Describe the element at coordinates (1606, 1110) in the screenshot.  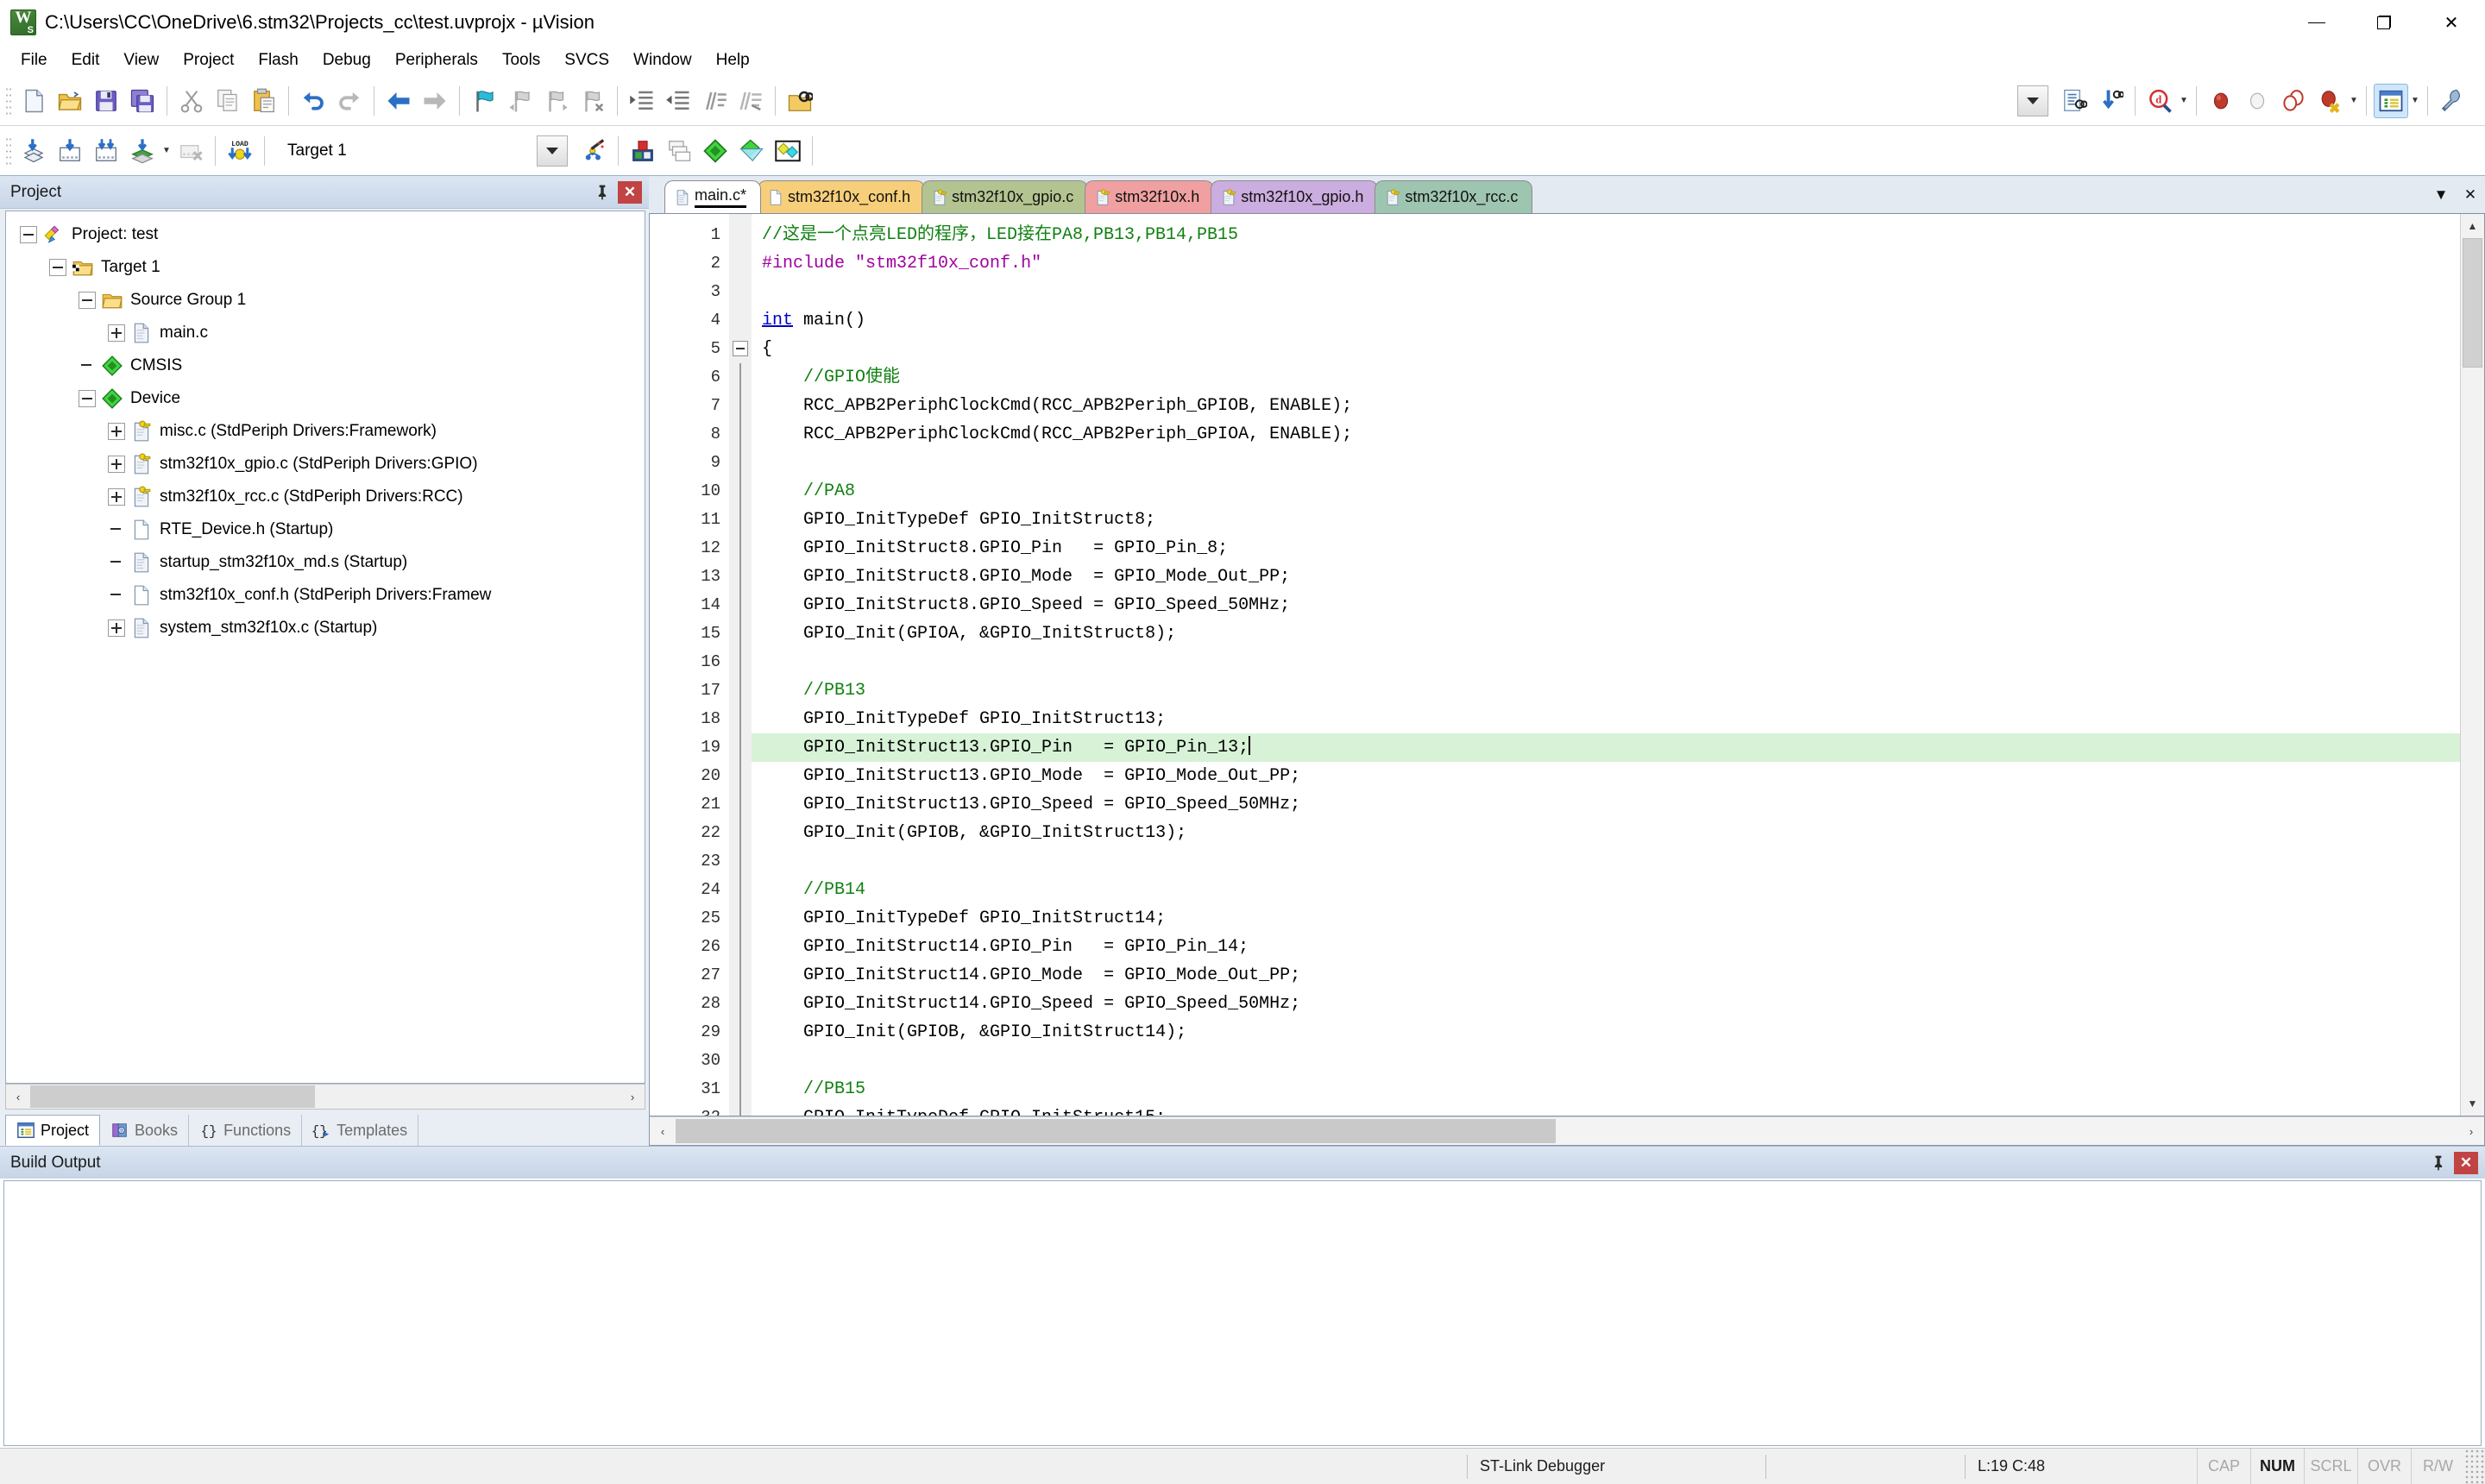
I see `code-line: GPIO_InitTypeDef GPIO_InitStruct15;` at that location.